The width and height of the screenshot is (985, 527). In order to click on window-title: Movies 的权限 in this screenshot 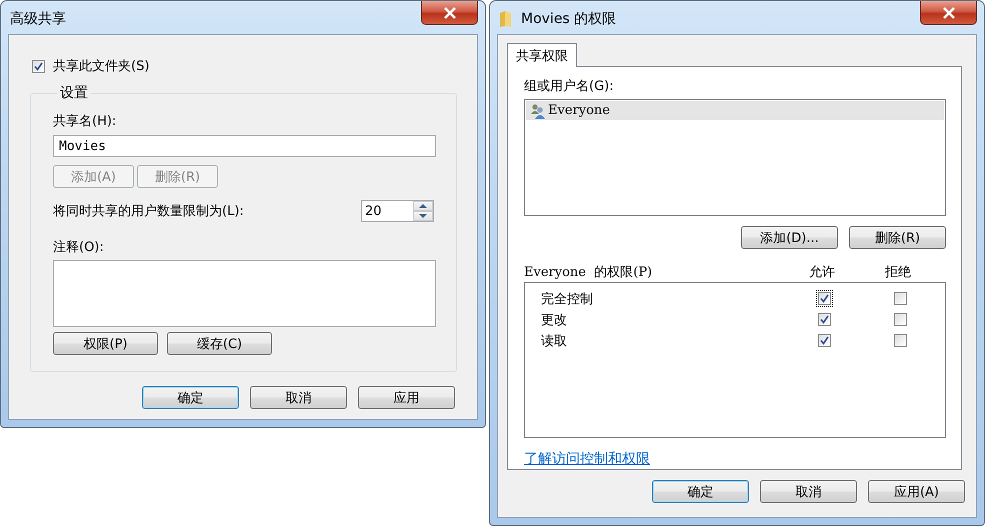, I will do `click(568, 19)`.